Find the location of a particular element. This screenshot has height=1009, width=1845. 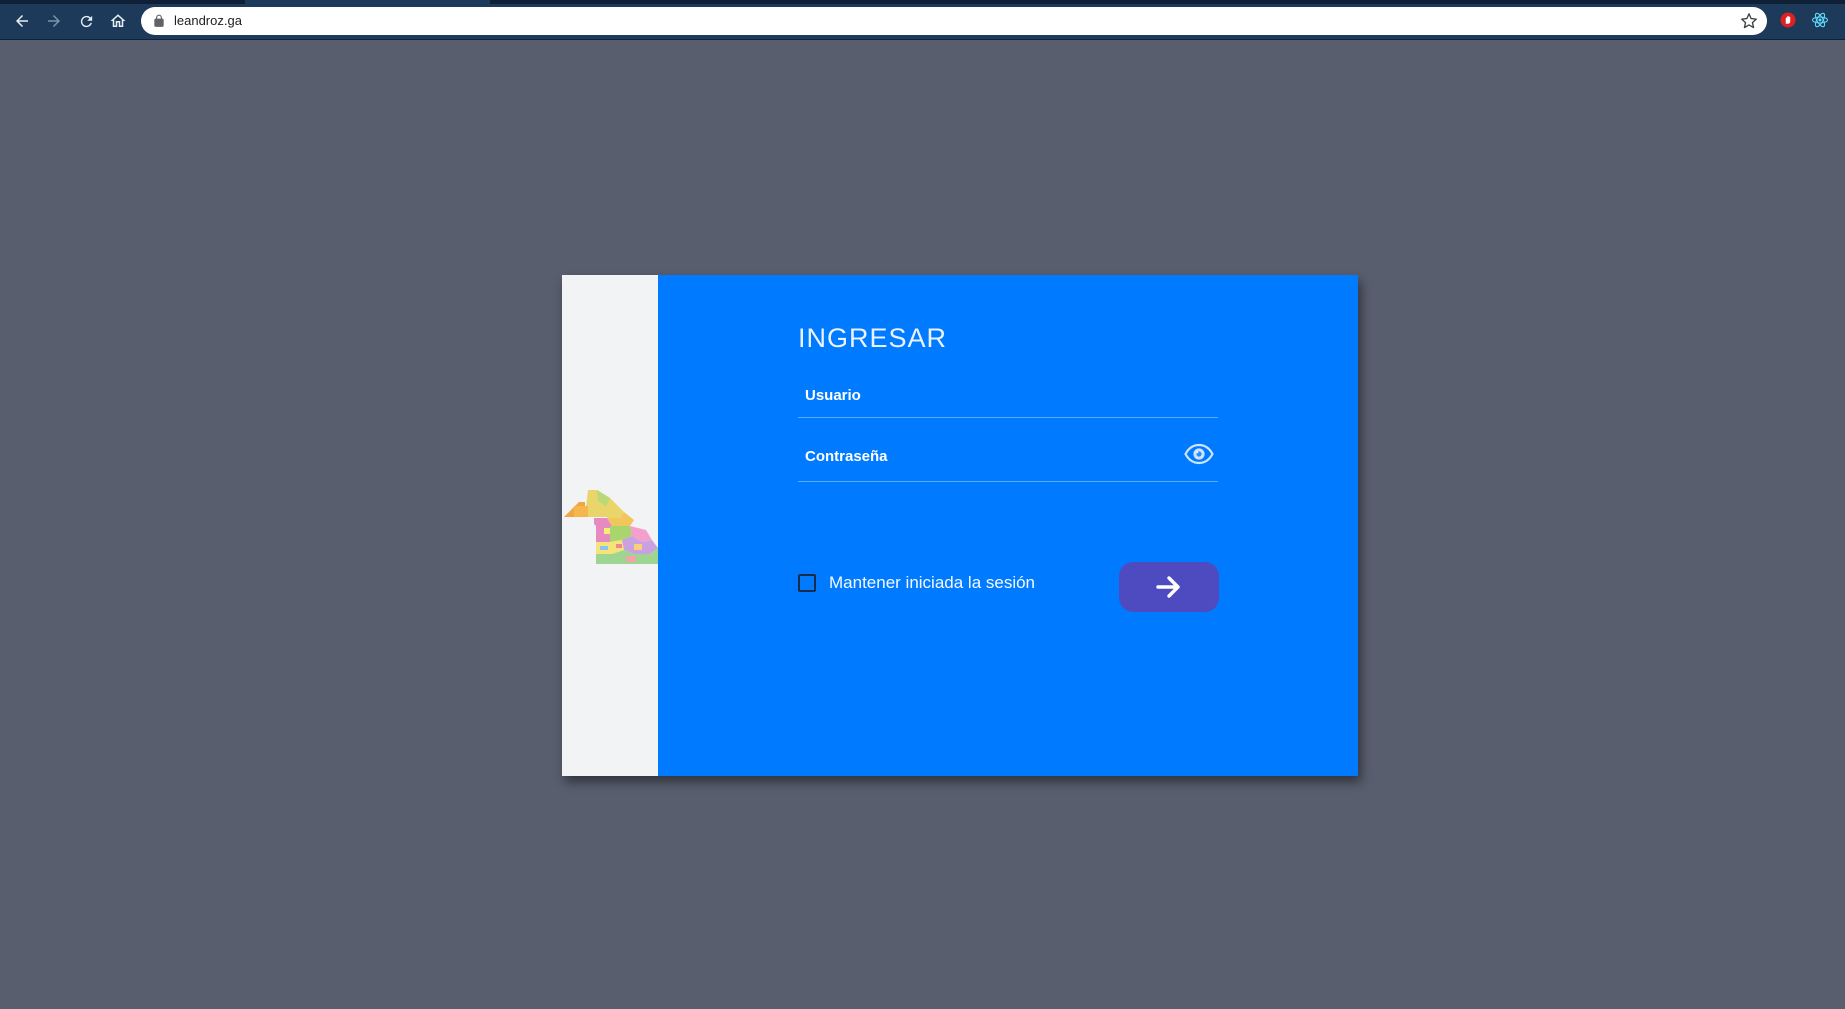

eye-icon is located at coordinates (1199, 454).